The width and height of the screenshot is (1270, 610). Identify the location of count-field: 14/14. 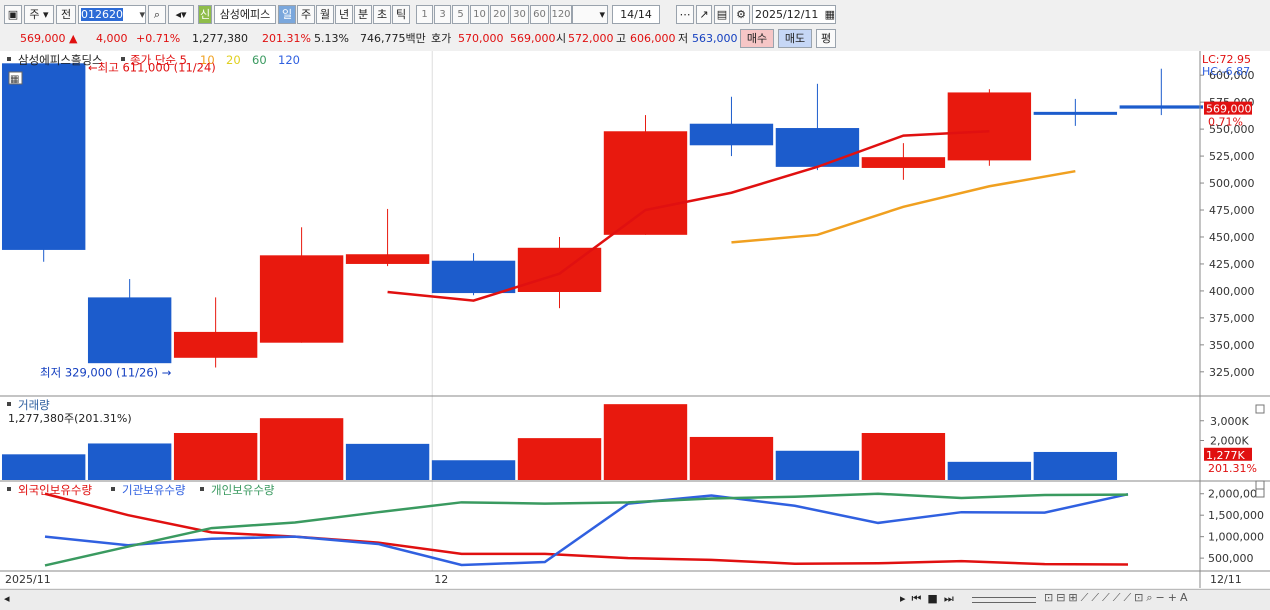
(636, 14).